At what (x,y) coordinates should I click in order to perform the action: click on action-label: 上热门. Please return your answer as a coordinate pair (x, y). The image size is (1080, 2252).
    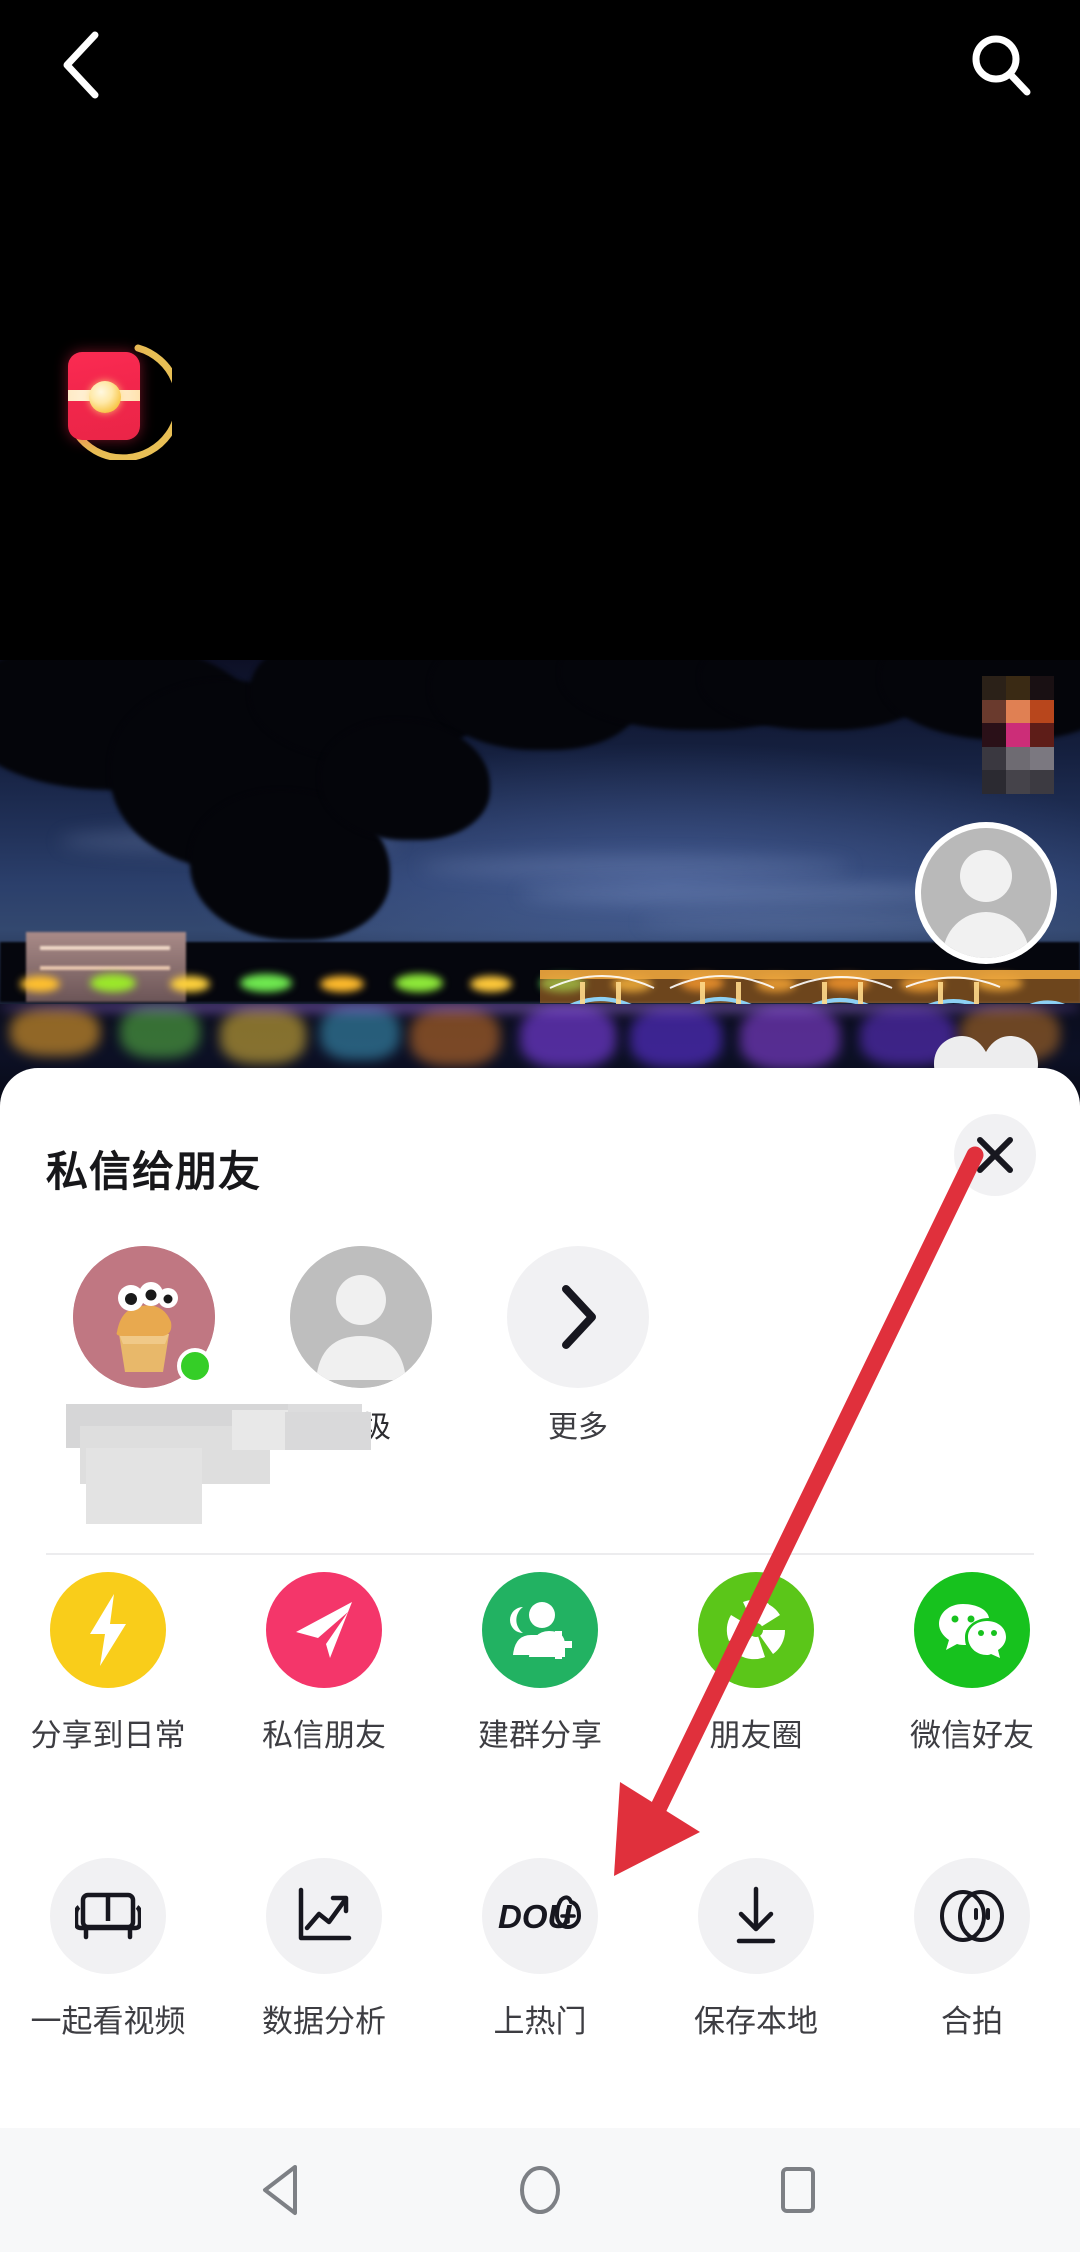
    Looking at the image, I should click on (540, 2021).